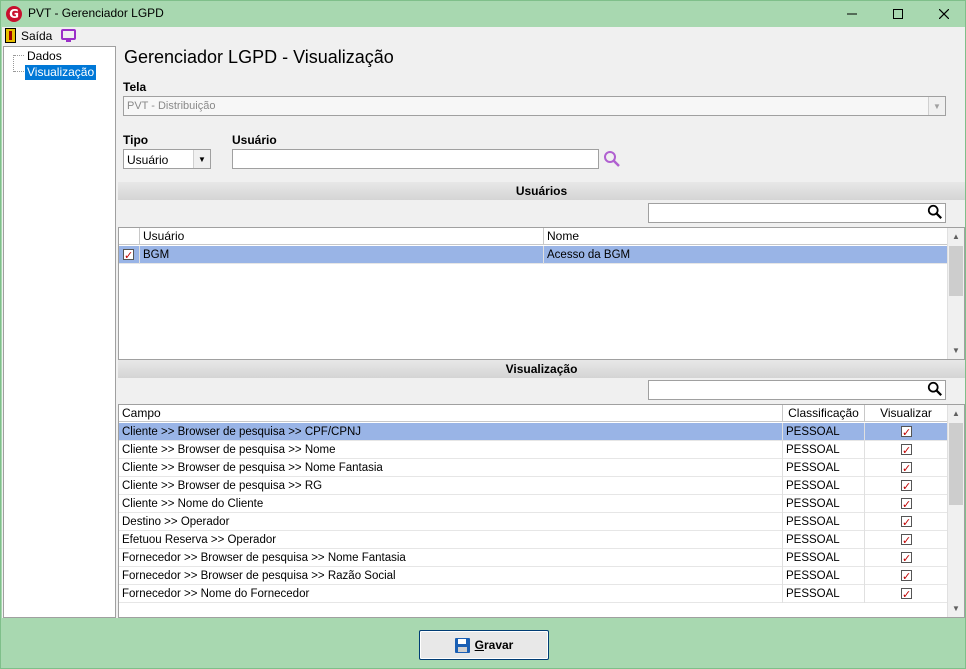 The image size is (966, 669). Describe the element at coordinates (451, 522) in the screenshot. I see `cell-campo: Destino >> Operador` at that location.